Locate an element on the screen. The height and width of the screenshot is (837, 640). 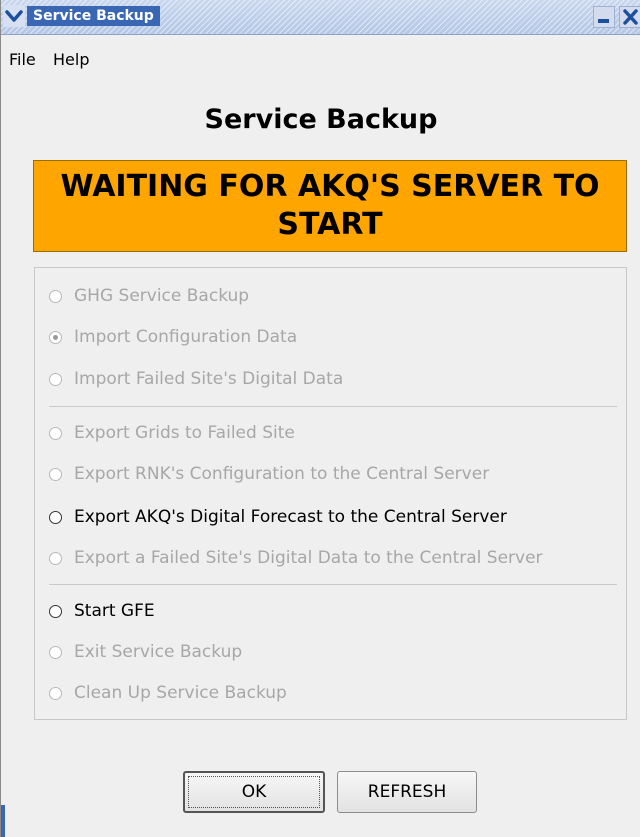
option-label: Clean Up Service Backup is located at coordinates (180, 693).